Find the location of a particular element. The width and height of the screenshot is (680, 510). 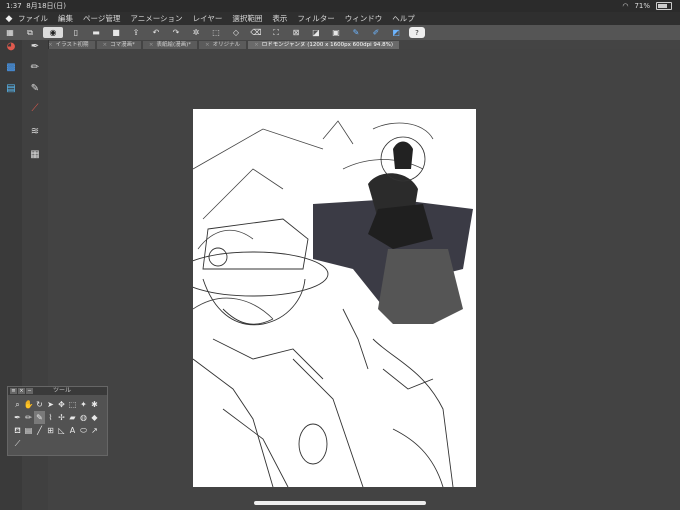

undo-icon: ↶ is located at coordinates (156, 32).